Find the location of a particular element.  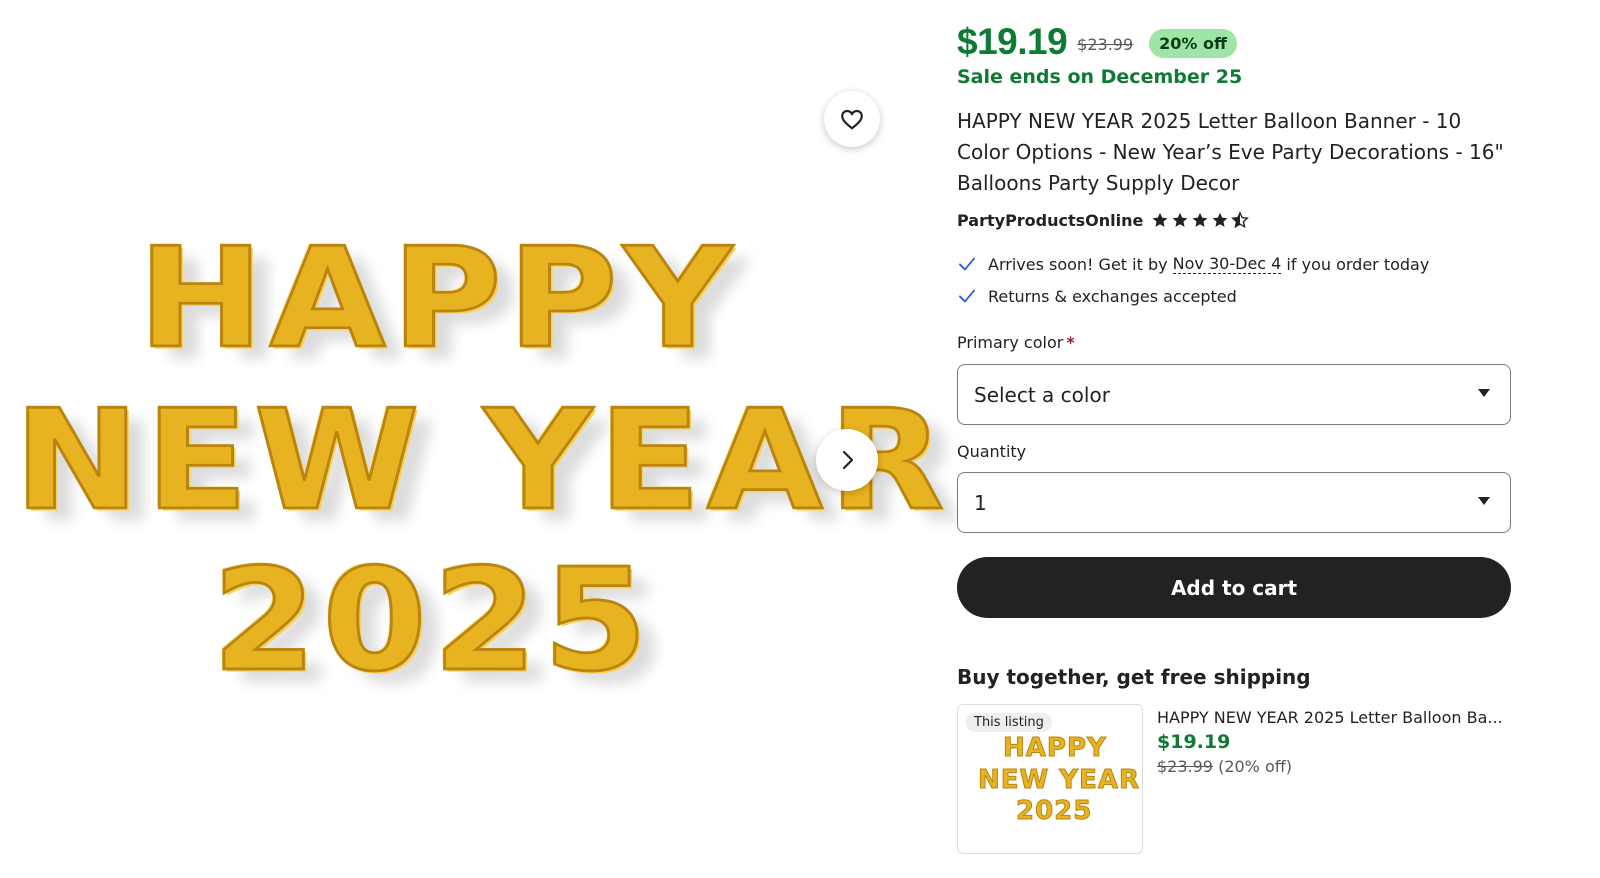

next-image-button is located at coordinates (847, 460).